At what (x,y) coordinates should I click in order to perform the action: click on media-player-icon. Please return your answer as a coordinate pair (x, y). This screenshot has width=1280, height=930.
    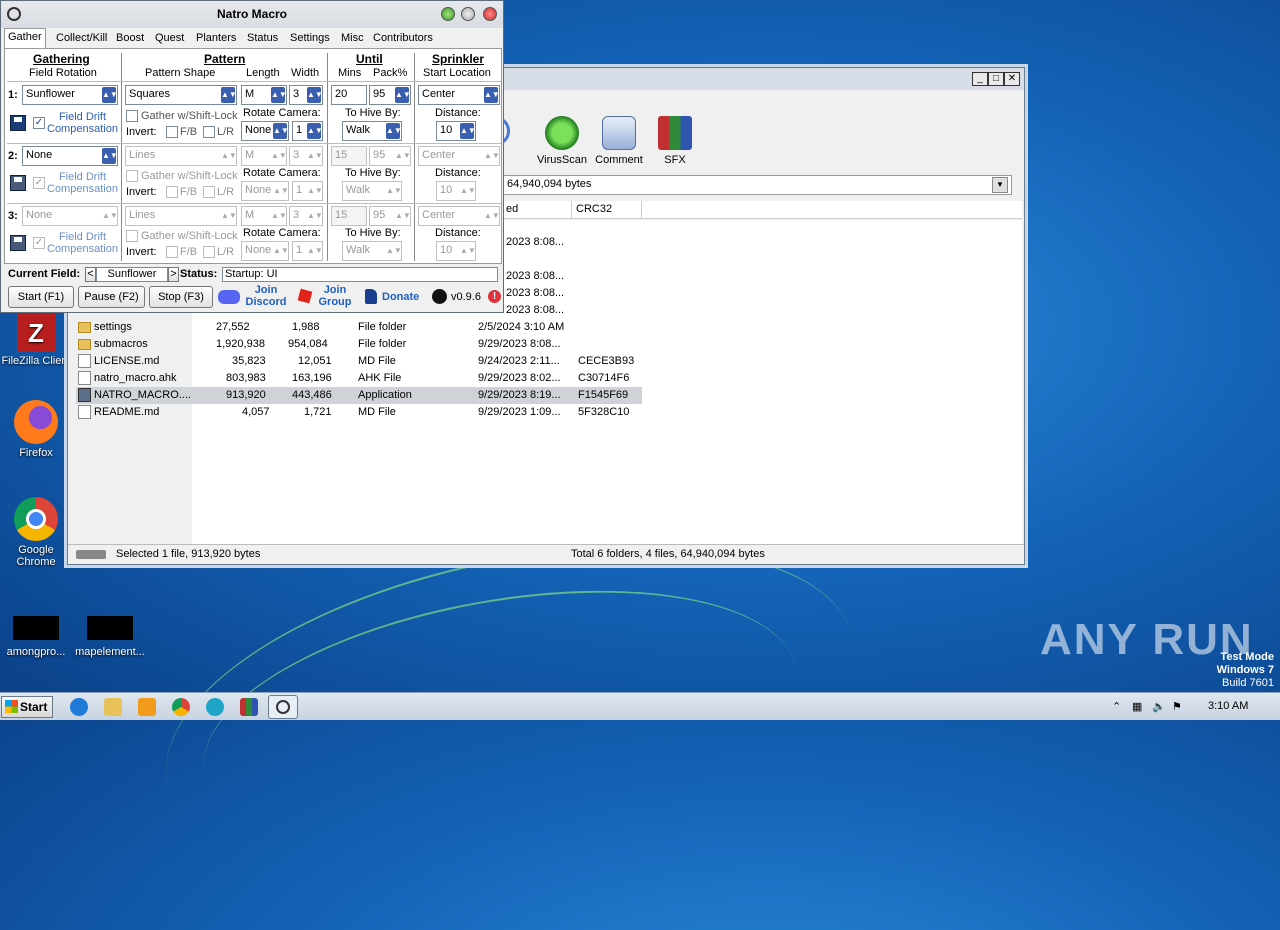
    Looking at the image, I should click on (147, 707).